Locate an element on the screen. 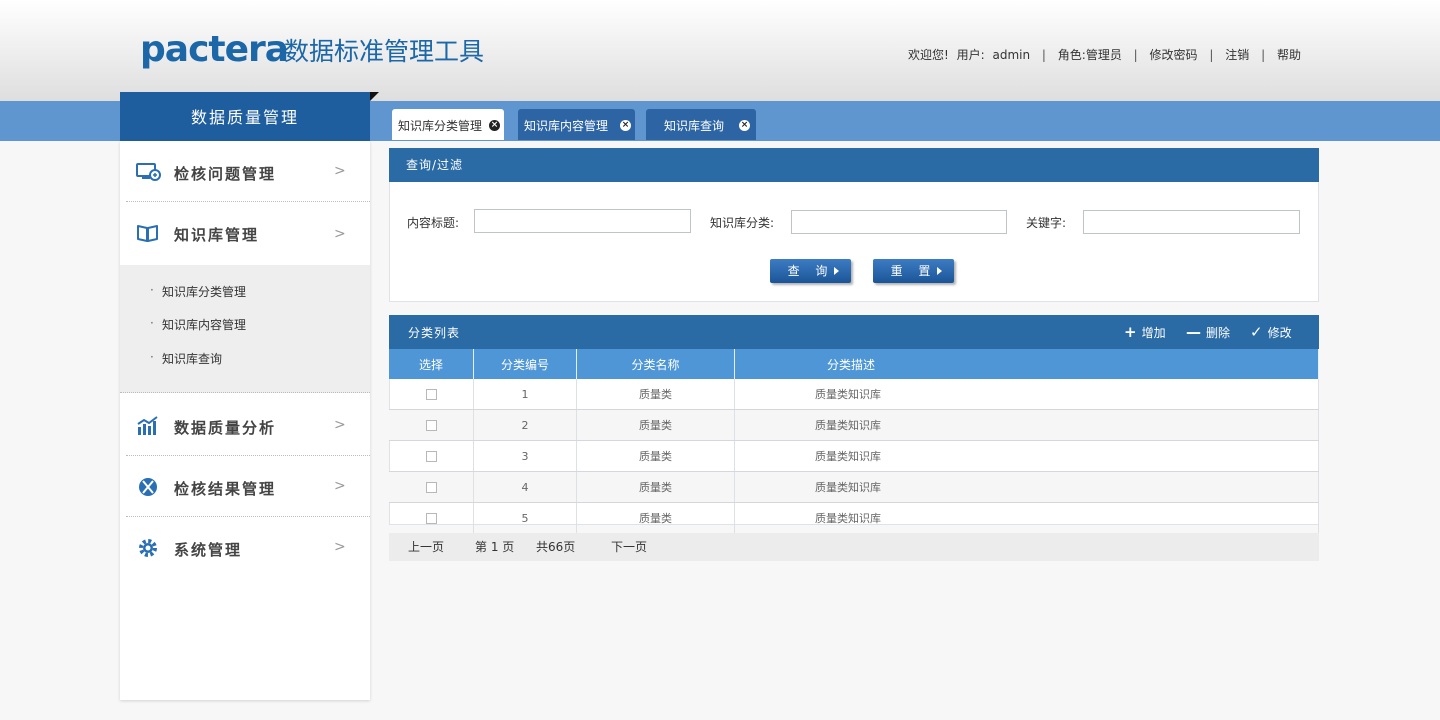  tab-category-management: 知识库分类管理 × is located at coordinates (448, 124).